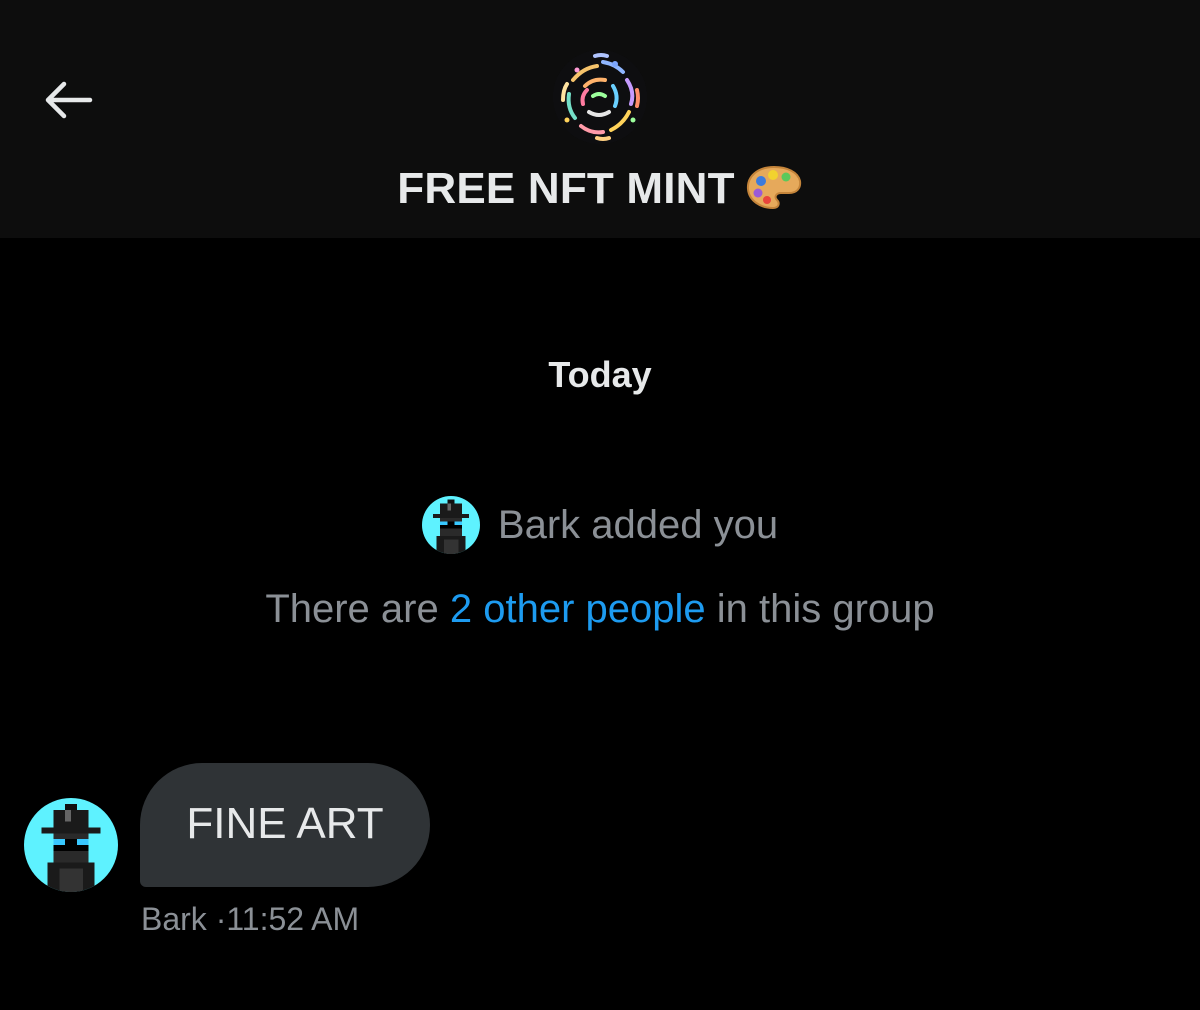 This screenshot has height=1010, width=1200. Describe the element at coordinates (825, 609) in the screenshot. I see `group-info-suffix: in this group` at that location.